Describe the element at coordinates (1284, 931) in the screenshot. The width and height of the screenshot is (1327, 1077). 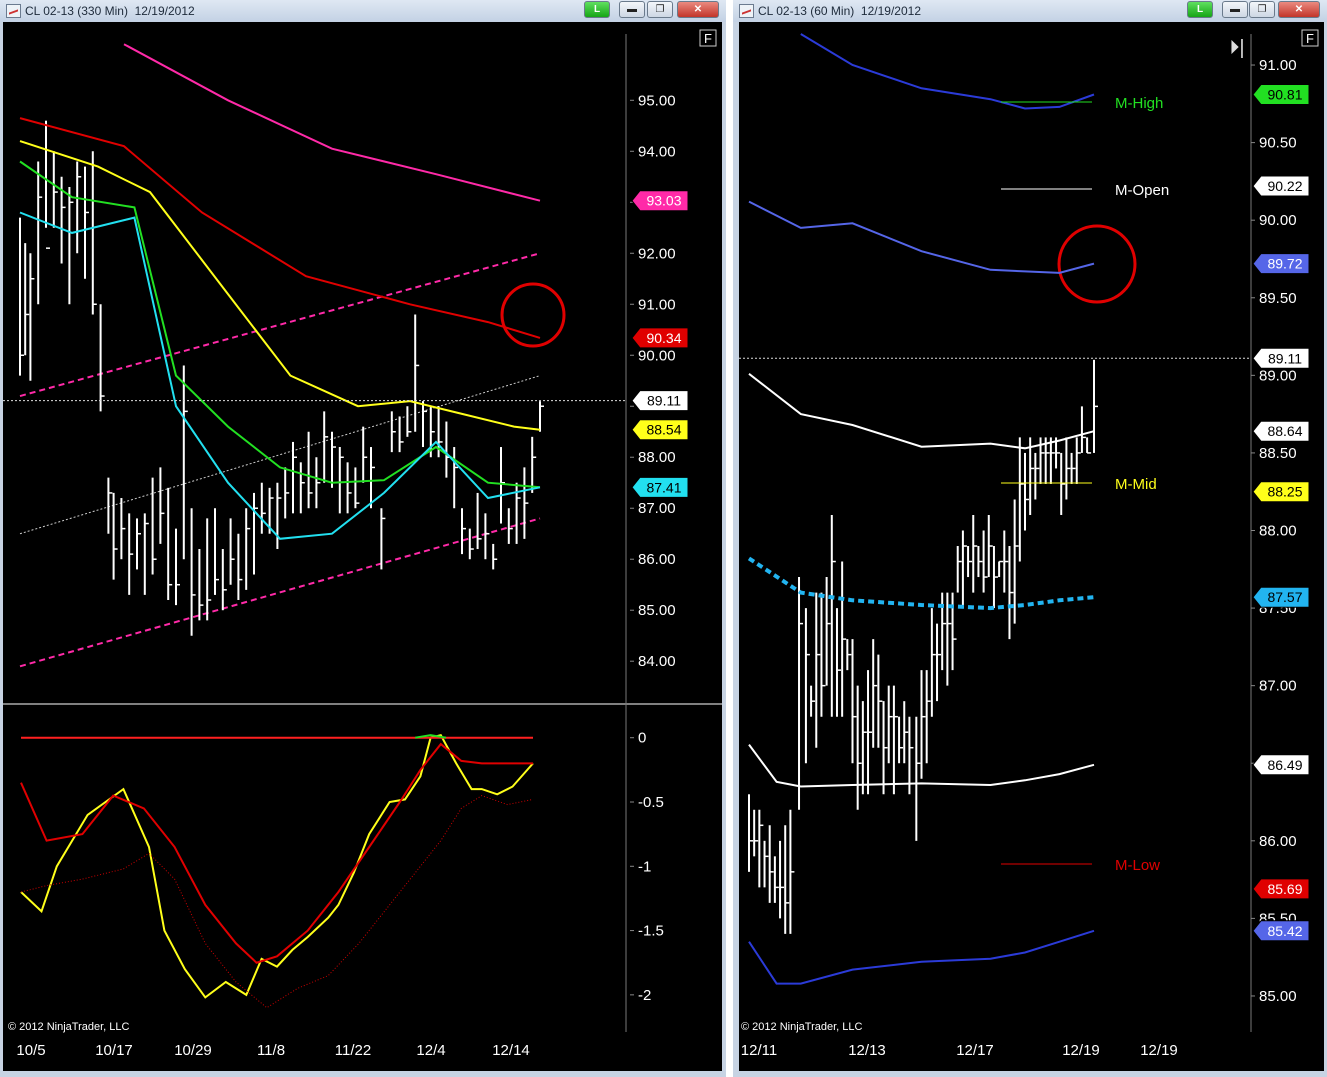
I see `price-marker-label: 85.42` at that location.